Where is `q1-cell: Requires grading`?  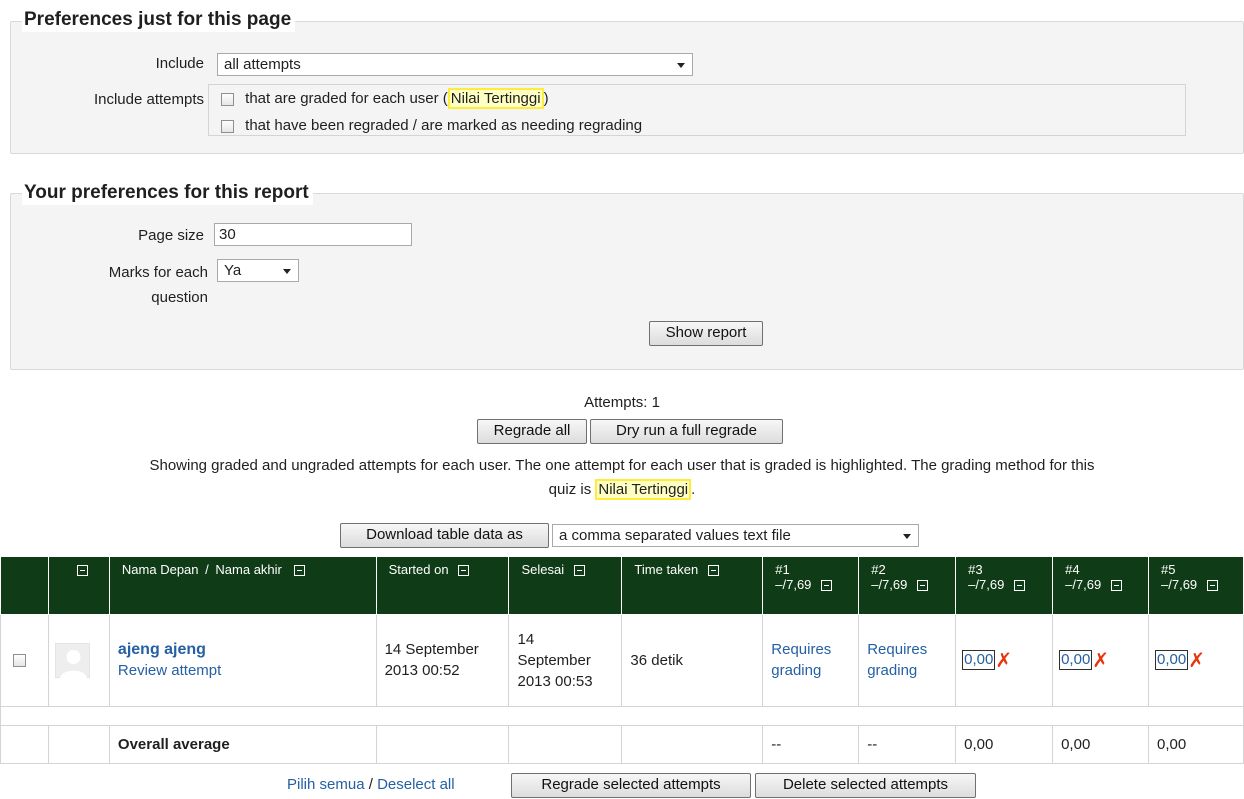 q1-cell: Requires grading is located at coordinates (811, 660).